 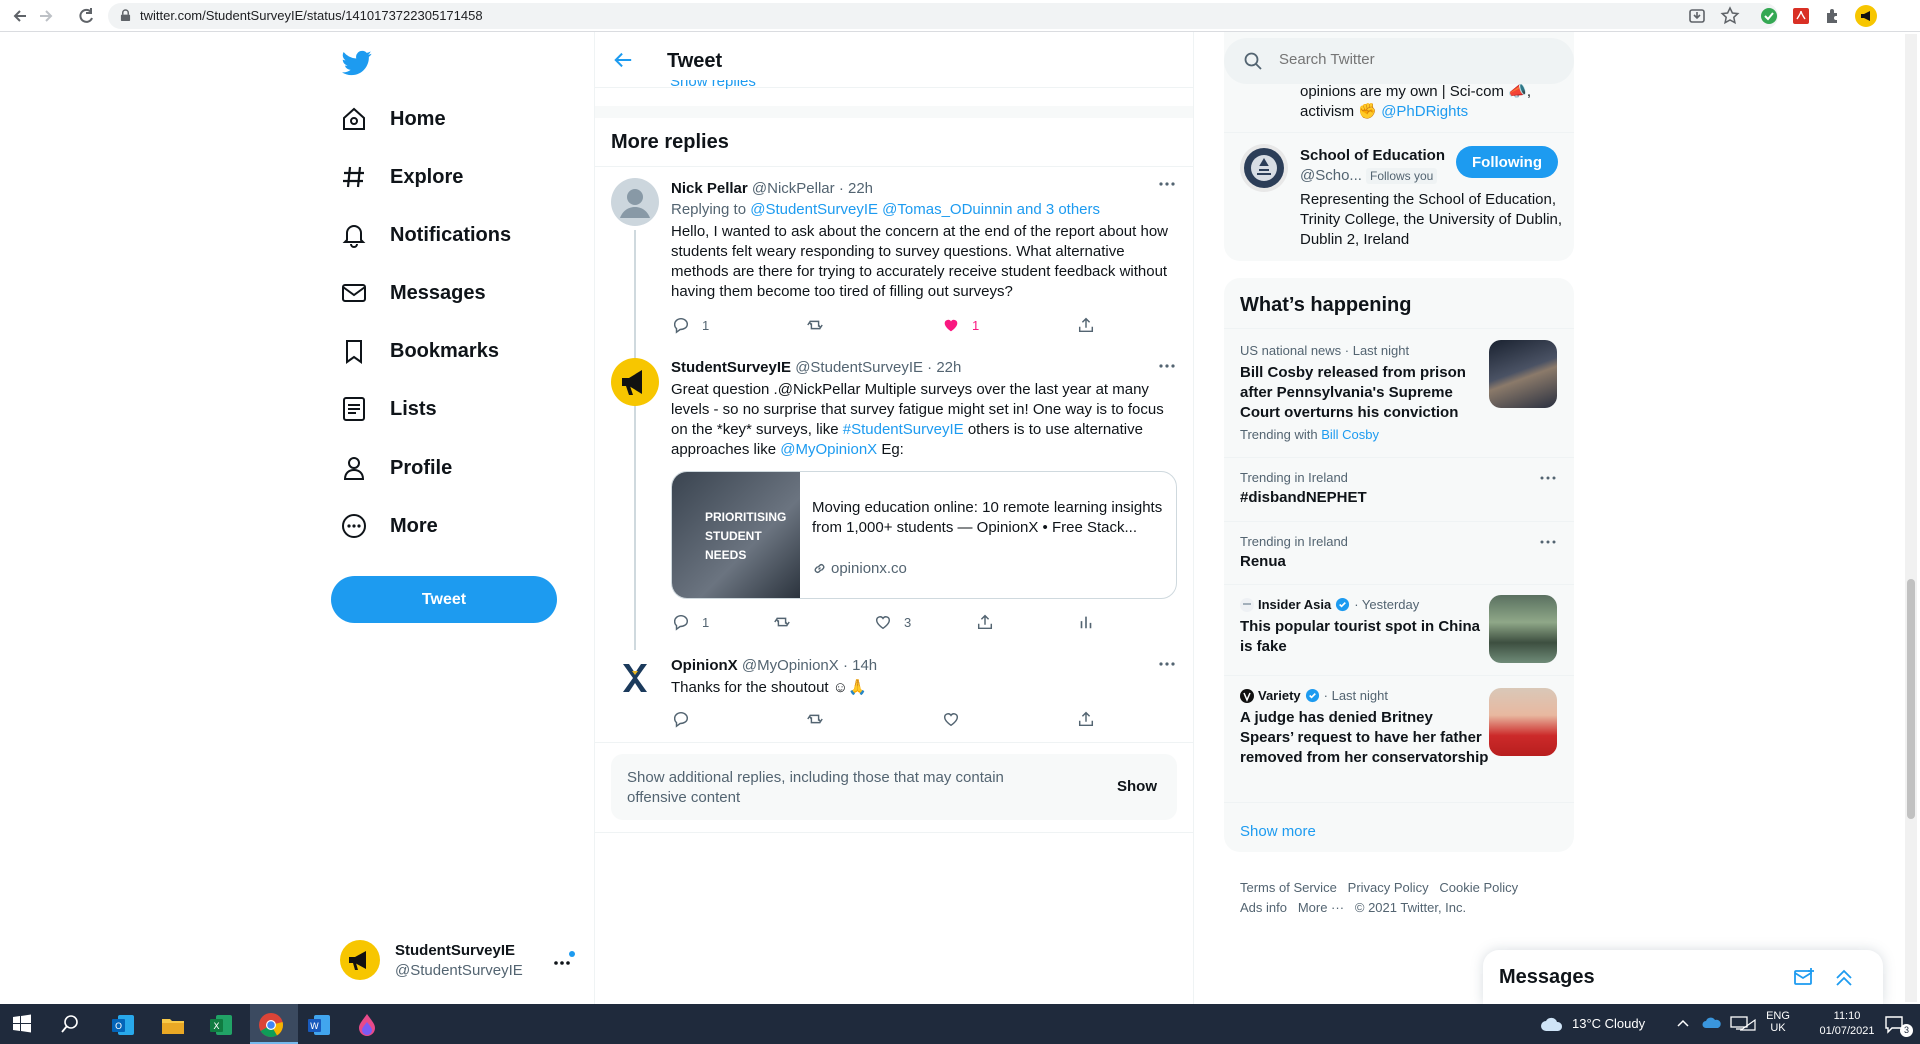 I want to click on trending-with-link: Bill Cosby, so click(x=1350, y=434).